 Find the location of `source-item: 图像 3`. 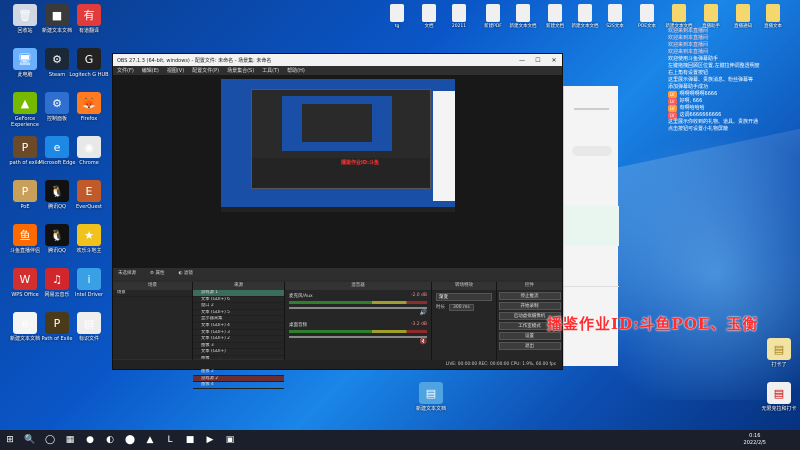

source-item: 图像 3 is located at coordinates (238, 346).